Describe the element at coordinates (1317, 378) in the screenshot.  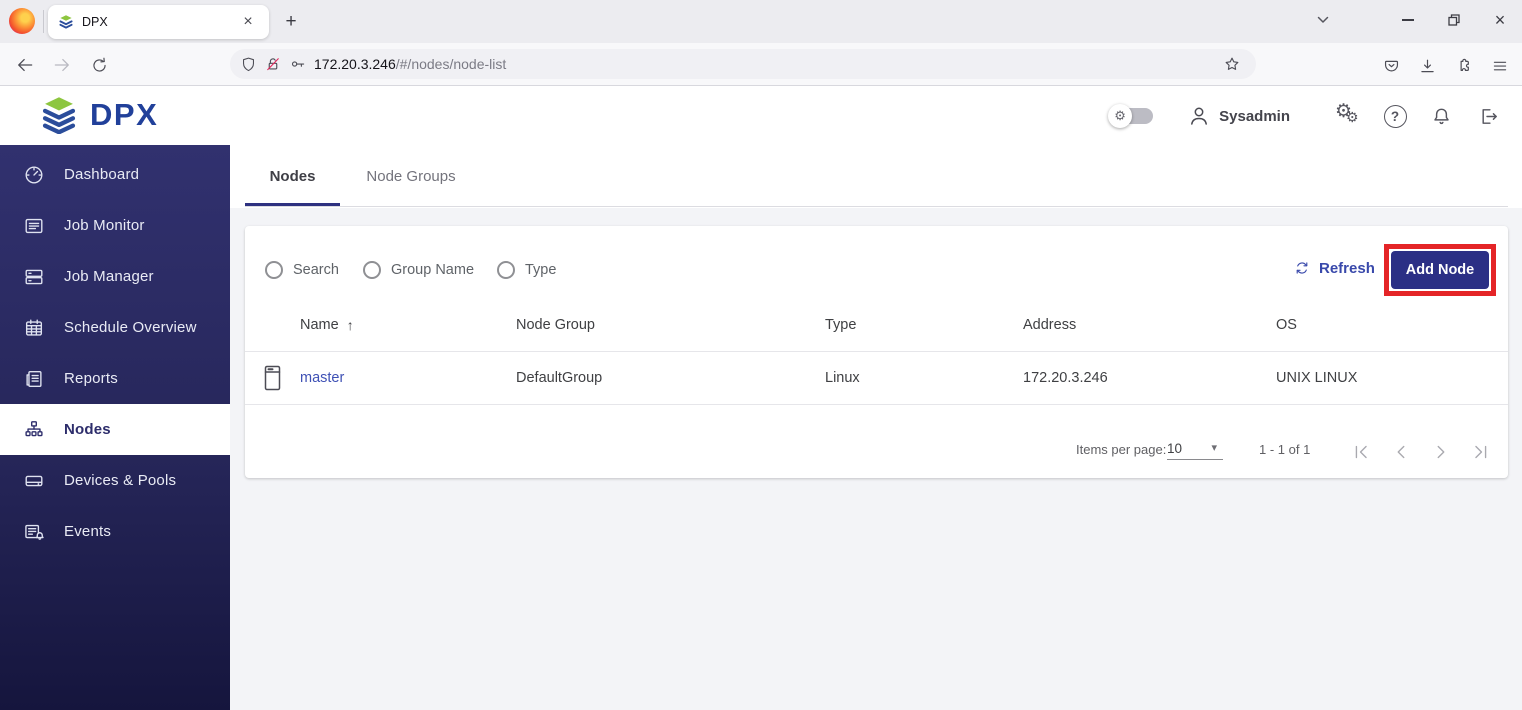
I see `node-os-cell: UNIX LINUX` at that location.